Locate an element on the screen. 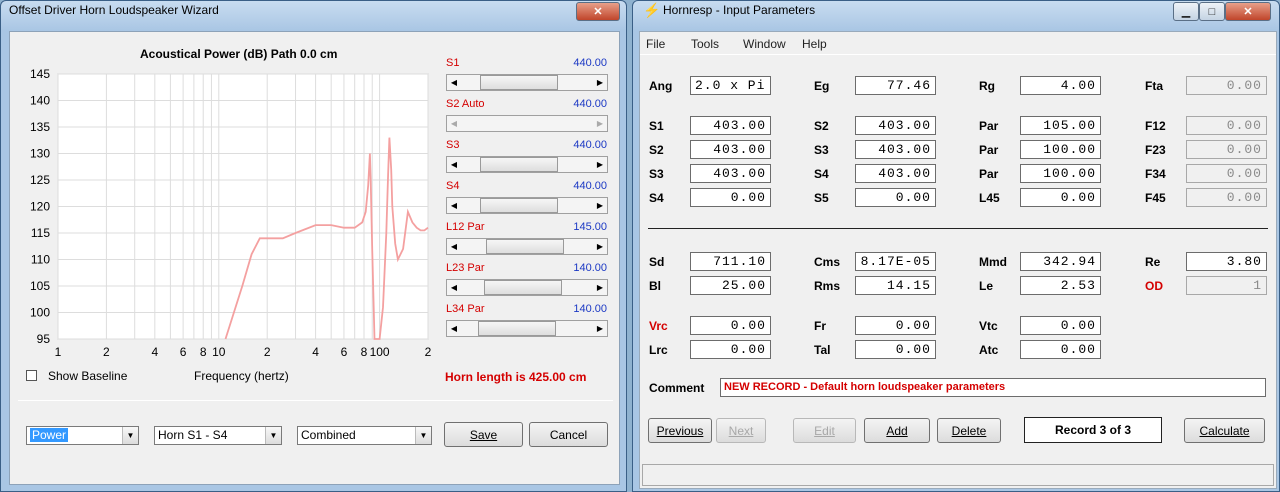 This screenshot has height=492, width=1280. field-r4-s4: 0.00 is located at coordinates (730, 197).